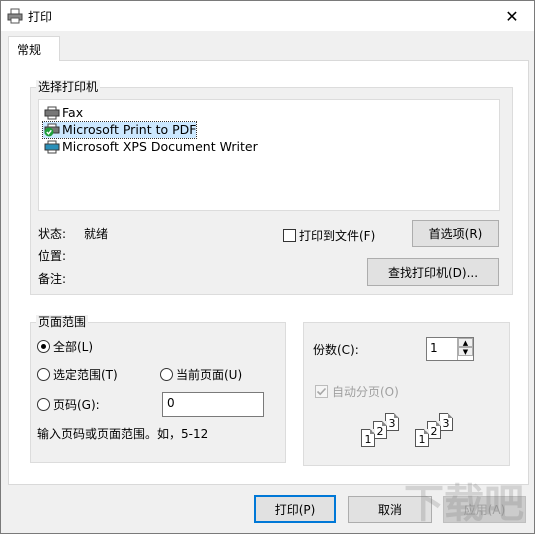  Describe the element at coordinates (52, 113) in the screenshot. I see `fax-printer-icon` at that location.